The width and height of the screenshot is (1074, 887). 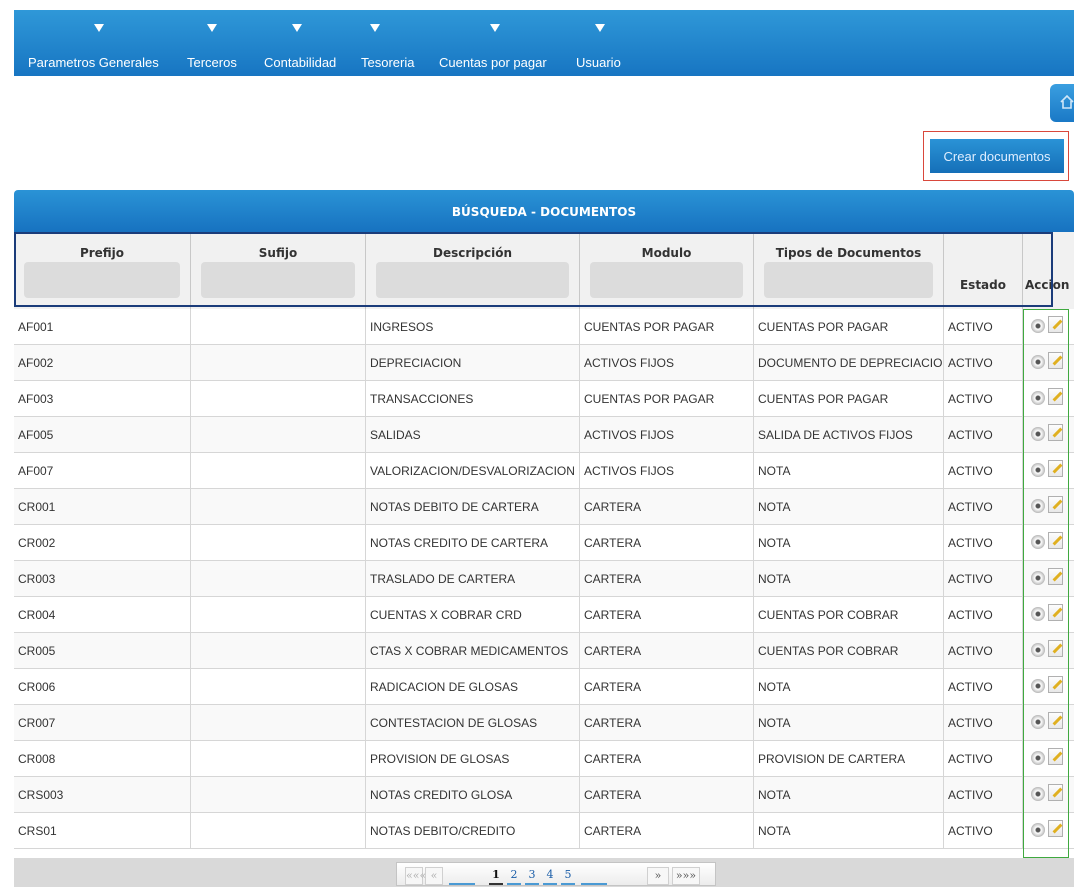 What do you see at coordinates (102, 280) in the screenshot?
I see `prefijo-filter-input` at bounding box center [102, 280].